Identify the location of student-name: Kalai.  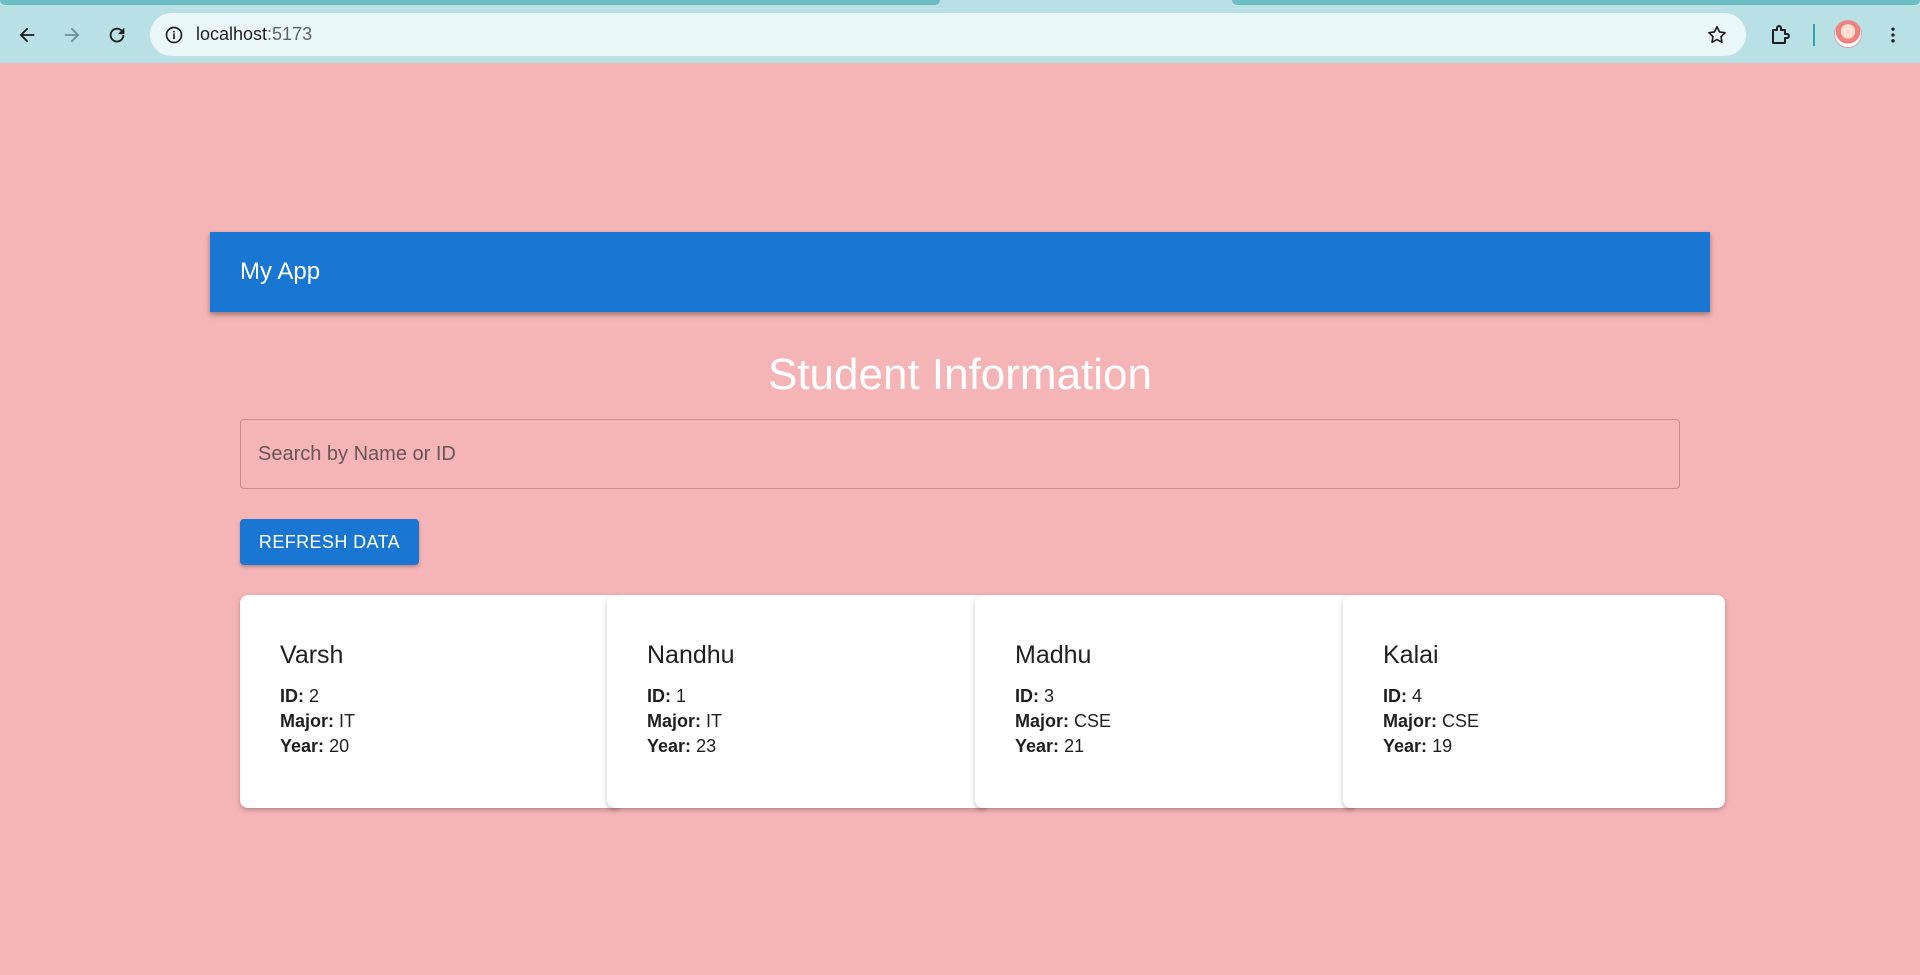
(1411, 655).